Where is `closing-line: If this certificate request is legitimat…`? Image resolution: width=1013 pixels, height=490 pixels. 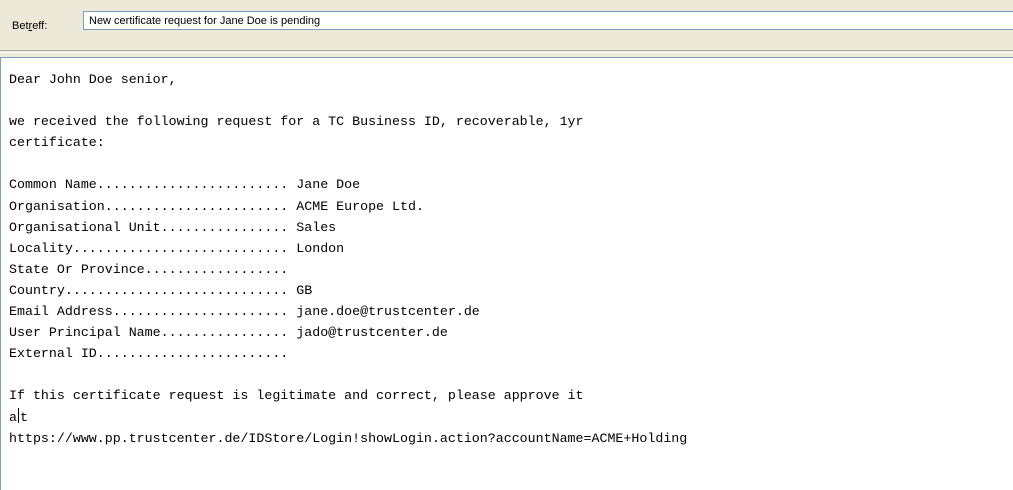 closing-line: If this certificate request is legitimat… is located at coordinates (296, 396).